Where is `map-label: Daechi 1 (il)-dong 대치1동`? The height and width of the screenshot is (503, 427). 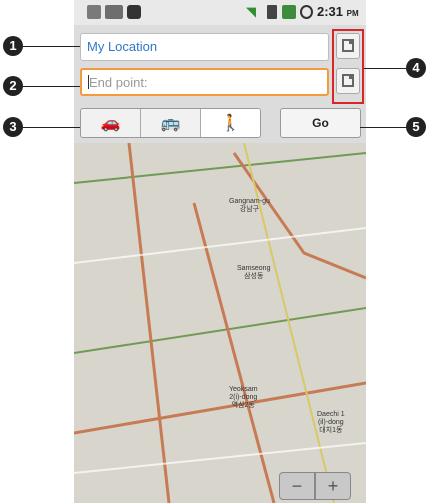
map-label: Daechi 1 (il)-dong 대치1동 is located at coordinates (331, 422).